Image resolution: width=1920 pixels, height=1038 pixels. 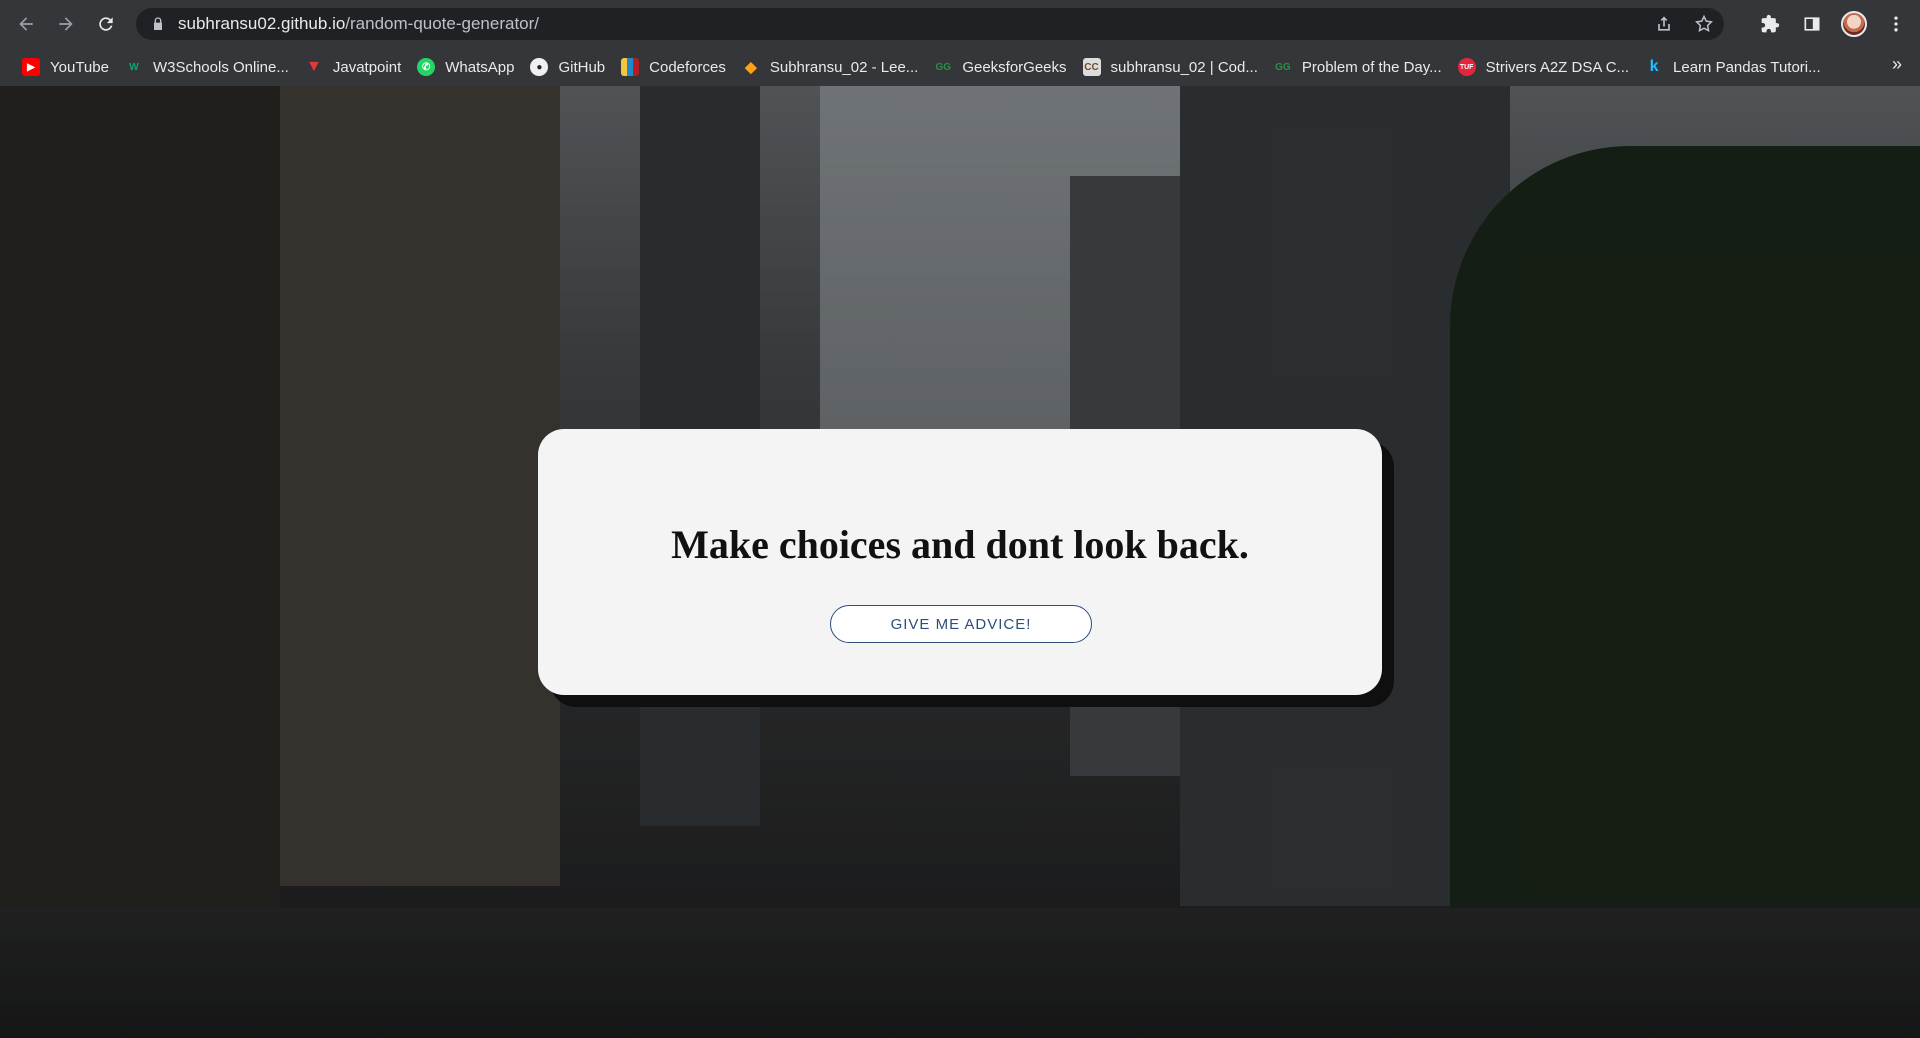 What do you see at coordinates (1897, 64) in the screenshot?
I see `bookmarks-overflow-icon: »` at bounding box center [1897, 64].